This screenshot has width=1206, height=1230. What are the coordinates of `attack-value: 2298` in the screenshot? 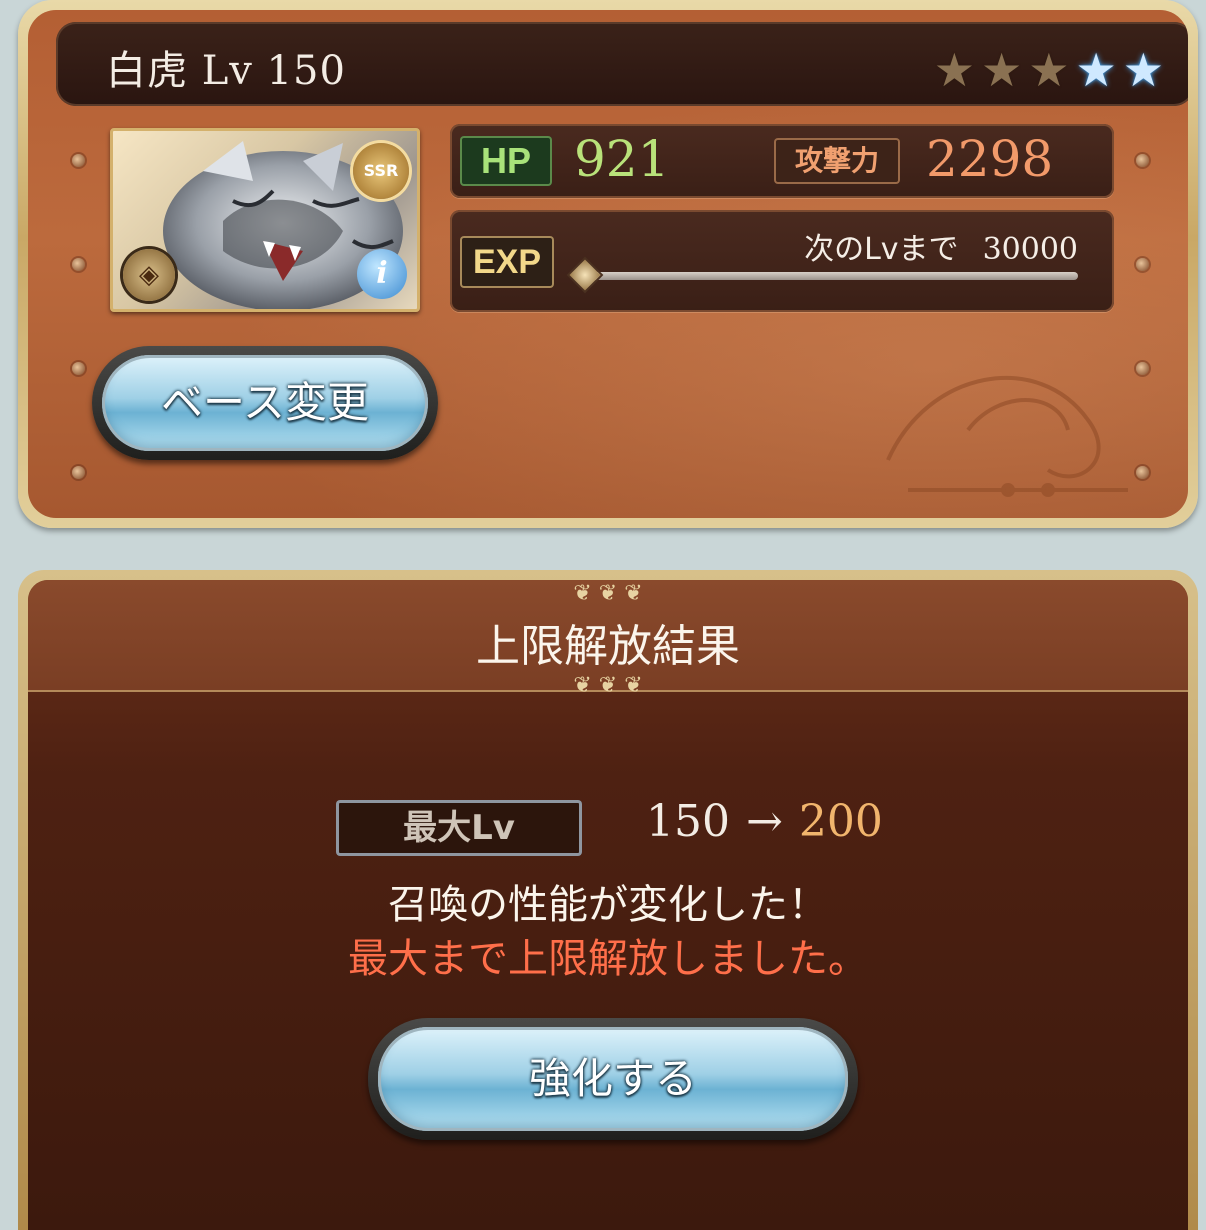 It's located at (990, 159).